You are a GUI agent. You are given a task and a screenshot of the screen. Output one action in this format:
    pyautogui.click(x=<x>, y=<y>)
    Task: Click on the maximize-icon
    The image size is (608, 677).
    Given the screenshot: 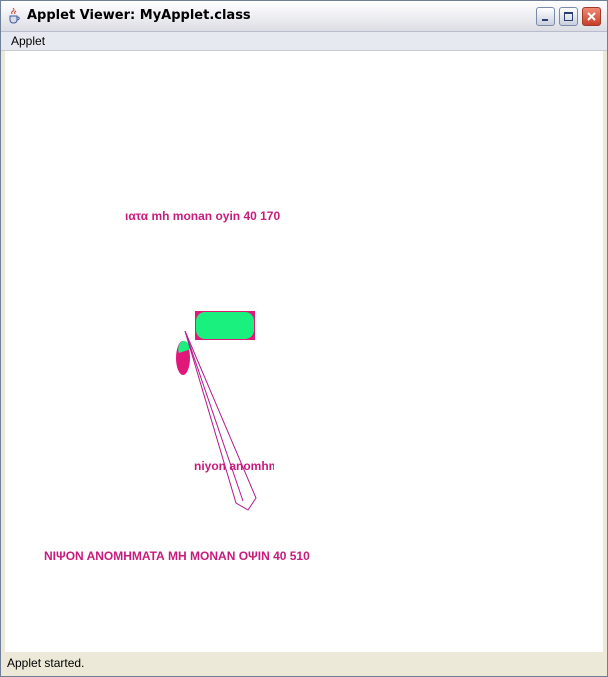 What is the action you would take?
    pyautogui.click(x=568, y=16)
    